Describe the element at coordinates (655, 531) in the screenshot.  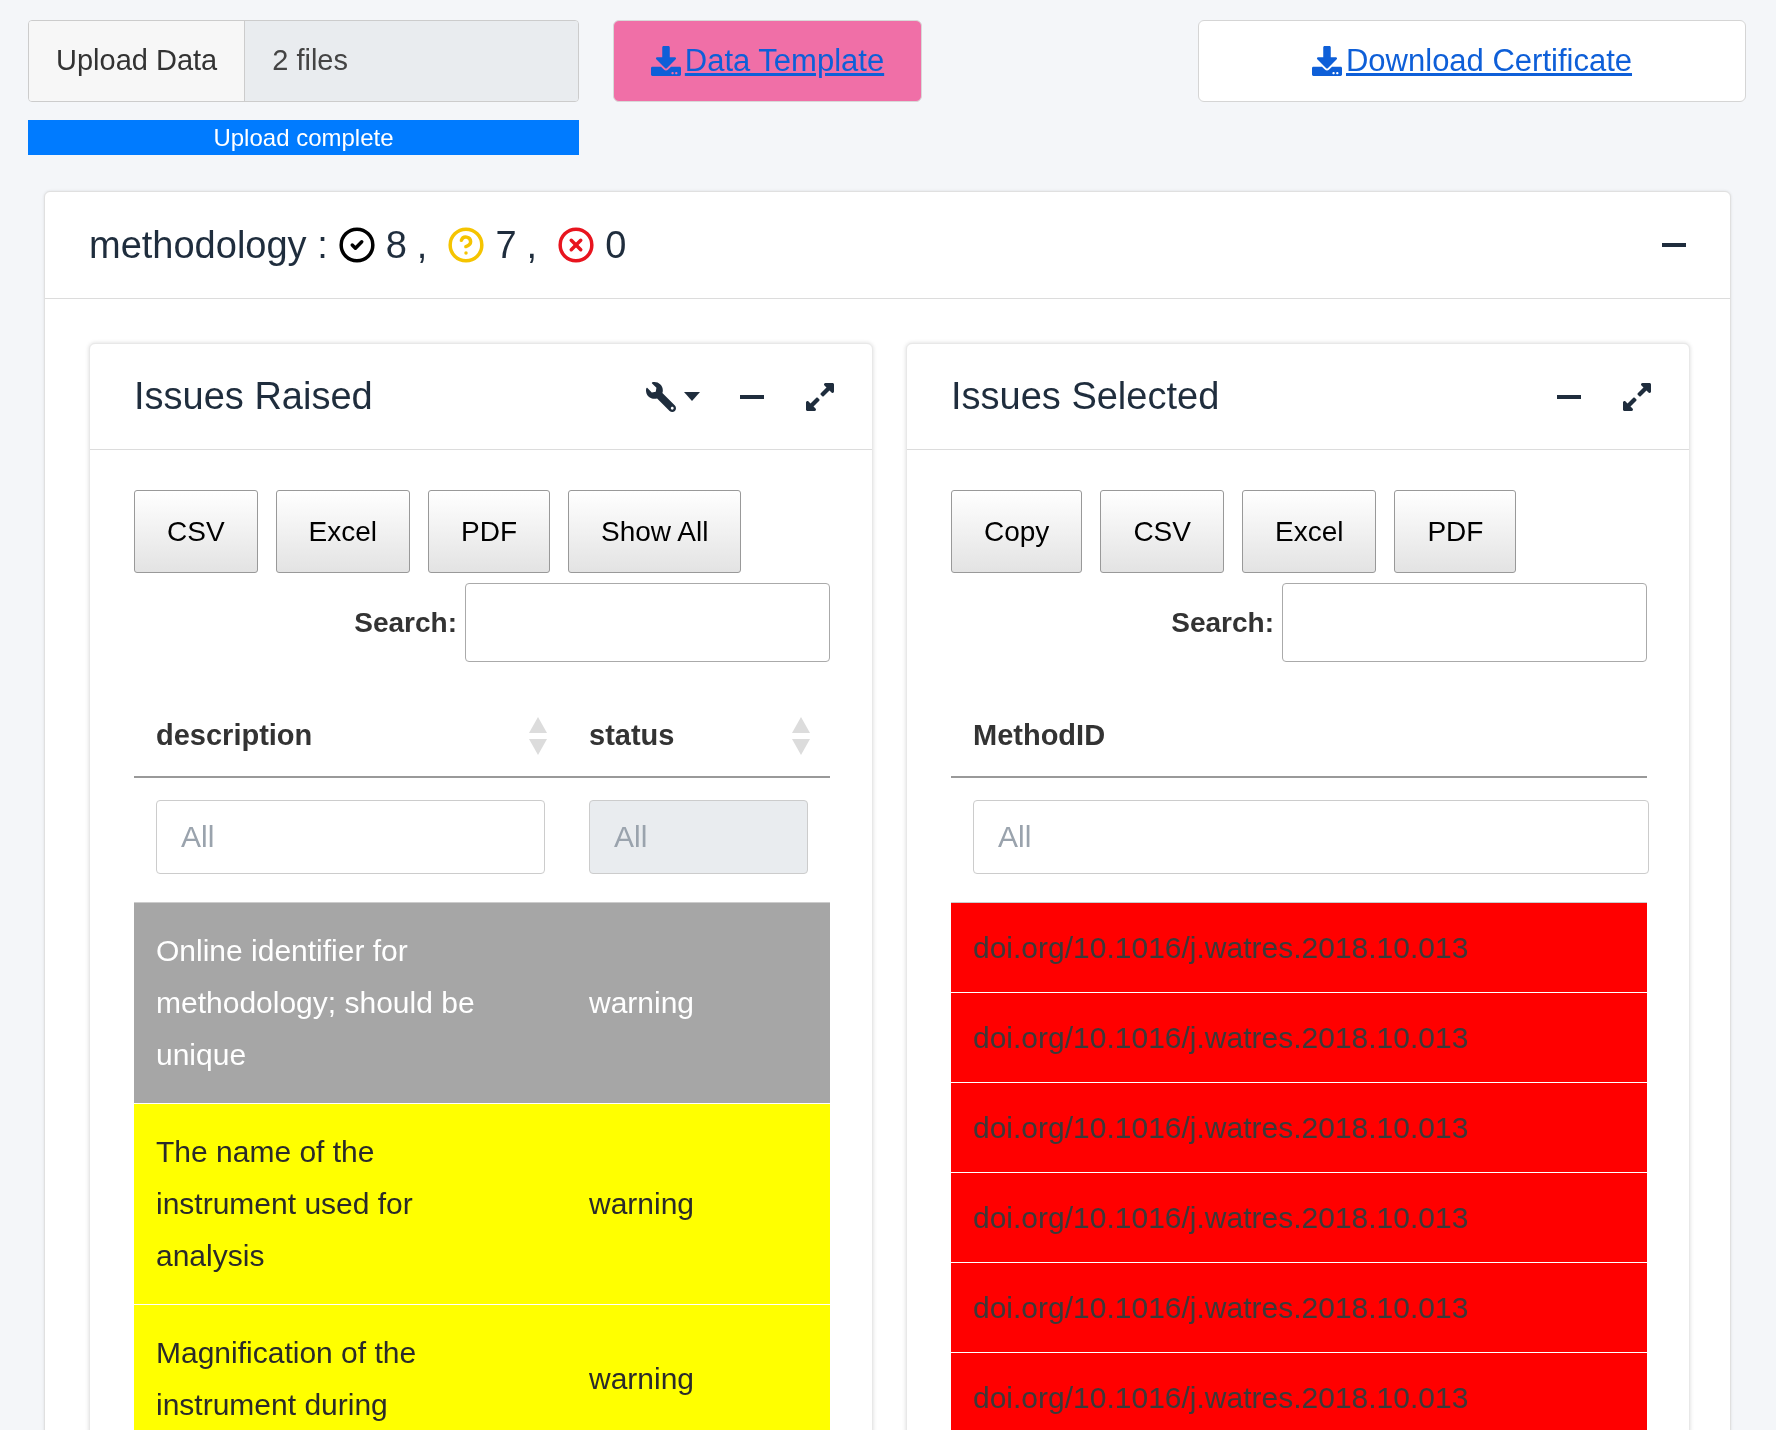
I see `export-button: Show All` at that location.